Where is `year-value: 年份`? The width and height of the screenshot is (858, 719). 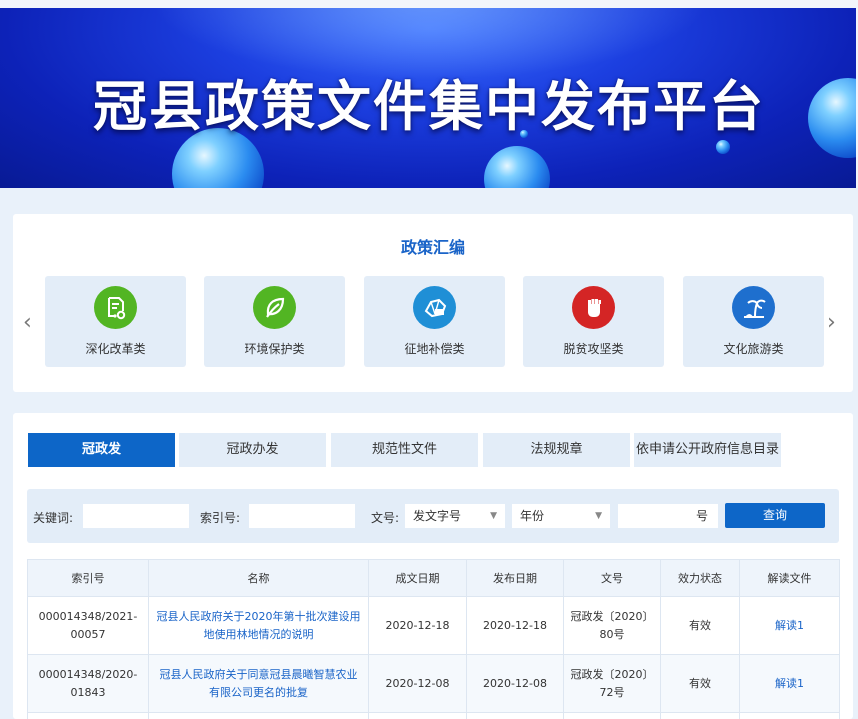
year-value: 年份 is located at coordinates (532, 516).